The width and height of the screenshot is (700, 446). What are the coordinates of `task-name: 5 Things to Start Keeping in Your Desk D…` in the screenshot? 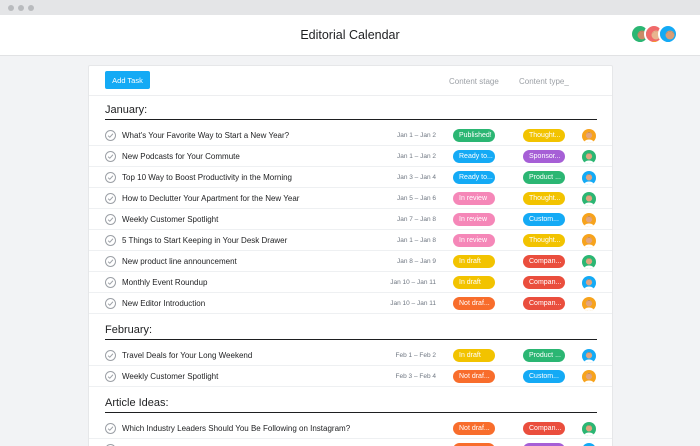 It's located at (204, 240).